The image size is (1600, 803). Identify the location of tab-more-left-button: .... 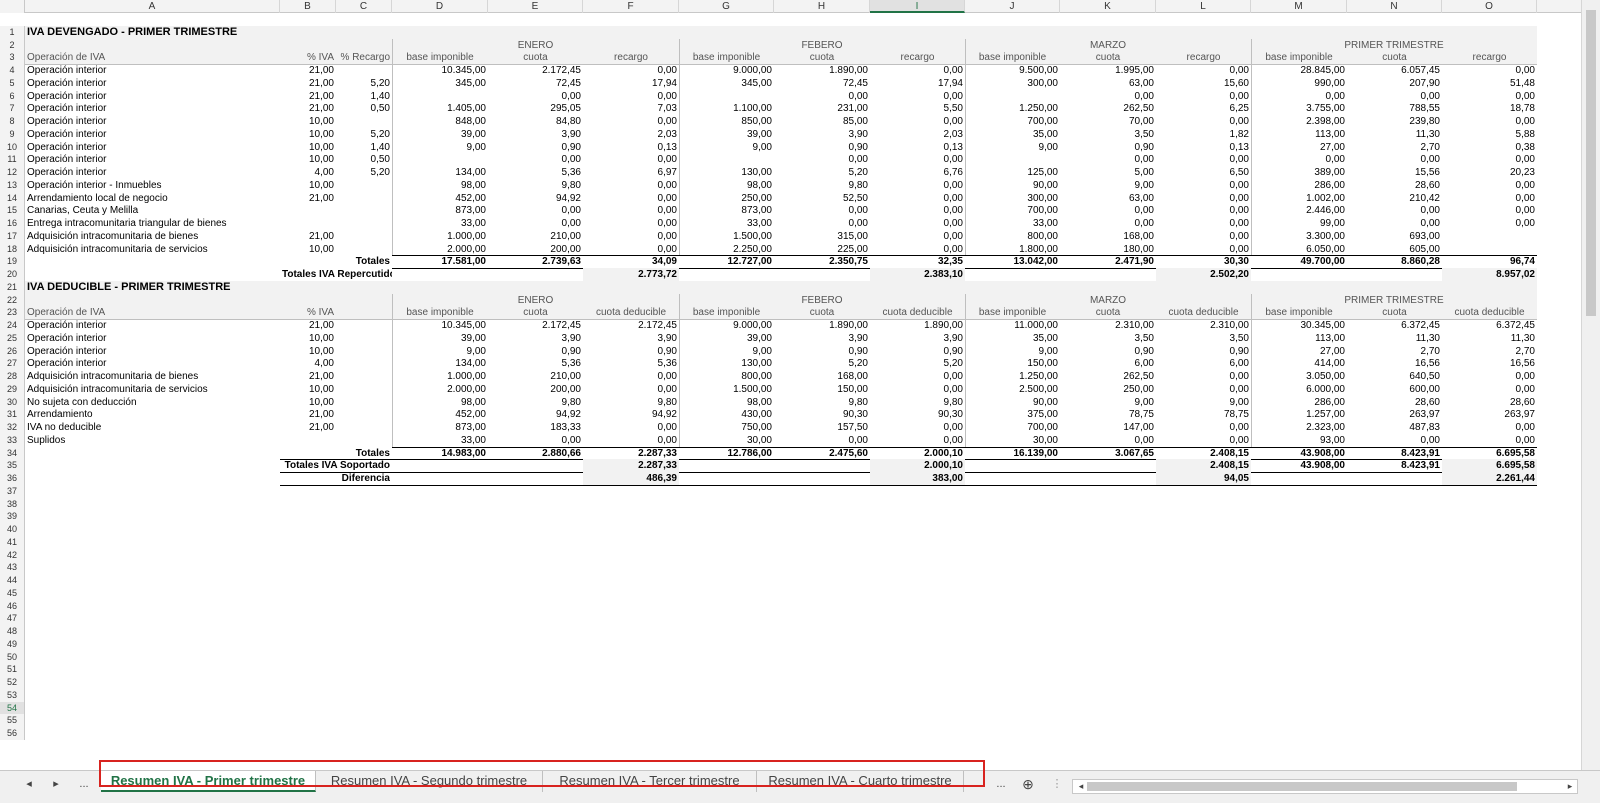
(84, 784).